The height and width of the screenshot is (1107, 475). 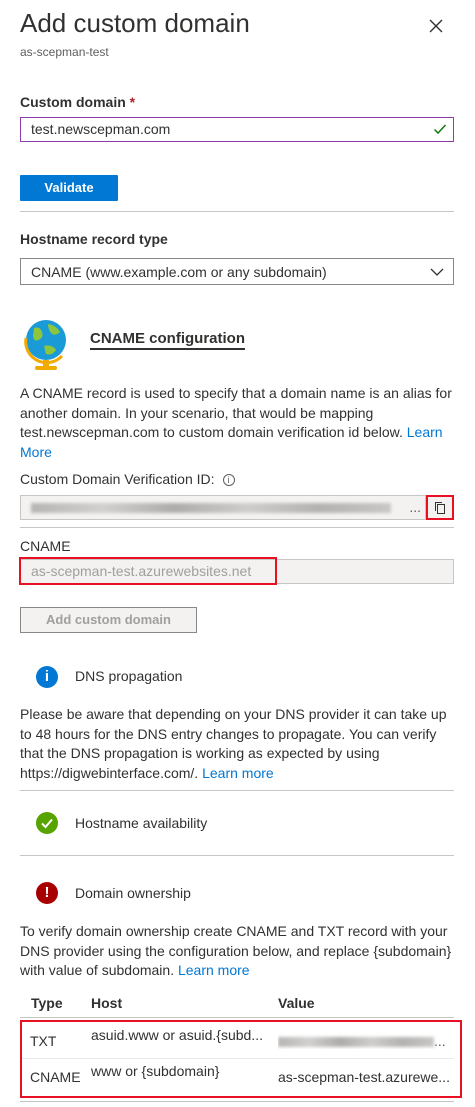 What do you see at coordinates (211, 508) in the screenshot?
I see `verification-id-redacted` at bounding box center [211, 508].